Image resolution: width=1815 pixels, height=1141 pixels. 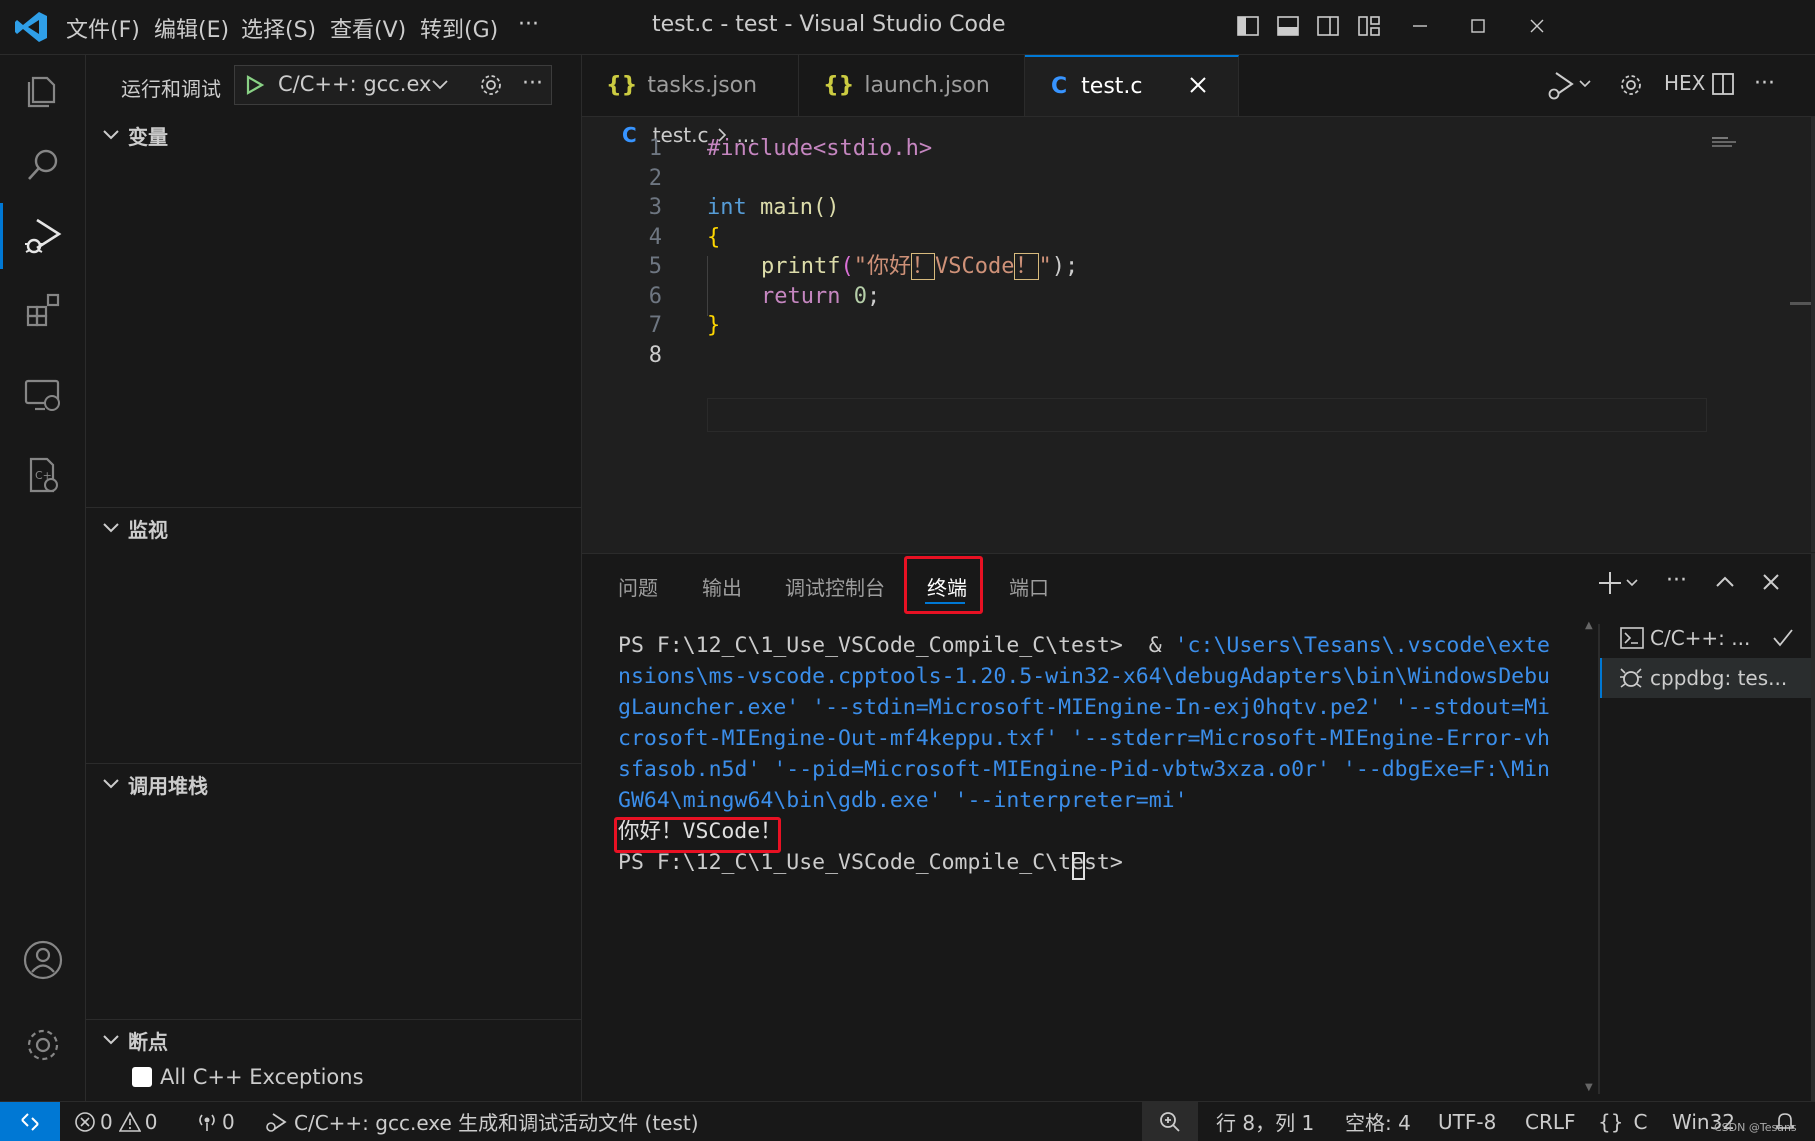 What do you see at coordinates (1771, 582) in the screenshot?
I see `close-panel-icon` at bounding box center [1771, 582].